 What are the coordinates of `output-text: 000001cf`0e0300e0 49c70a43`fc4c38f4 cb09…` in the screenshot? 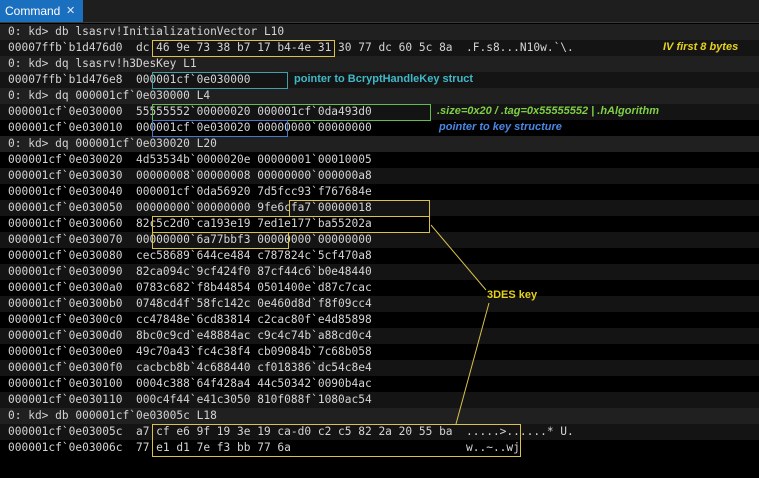 It's located at (190, 351).